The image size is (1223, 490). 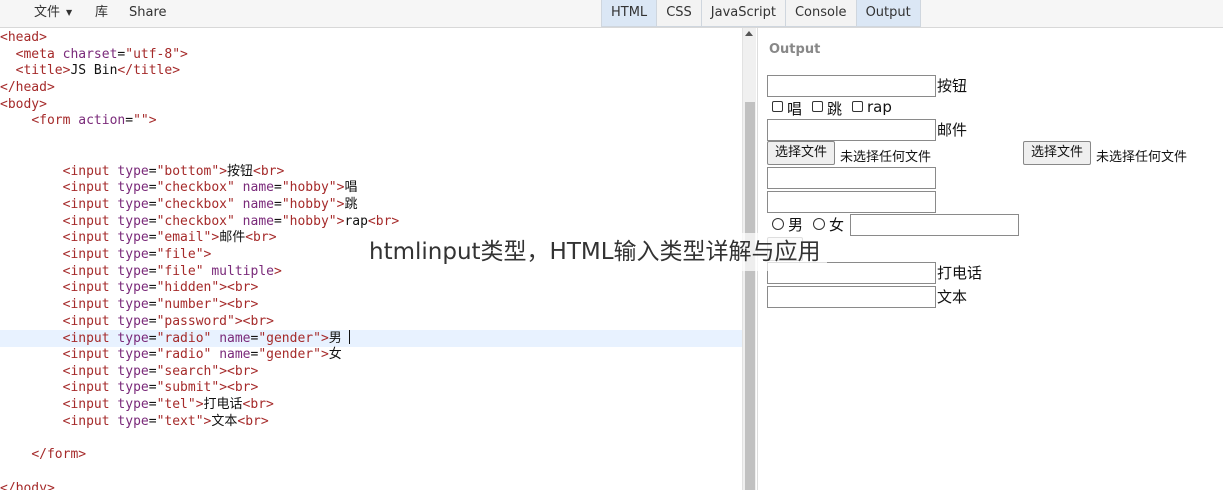 What do you see at coordinates (743, 13) in the screenshot?
I see `tab-javascript: JavaScript` at bounding box center [743, 13].